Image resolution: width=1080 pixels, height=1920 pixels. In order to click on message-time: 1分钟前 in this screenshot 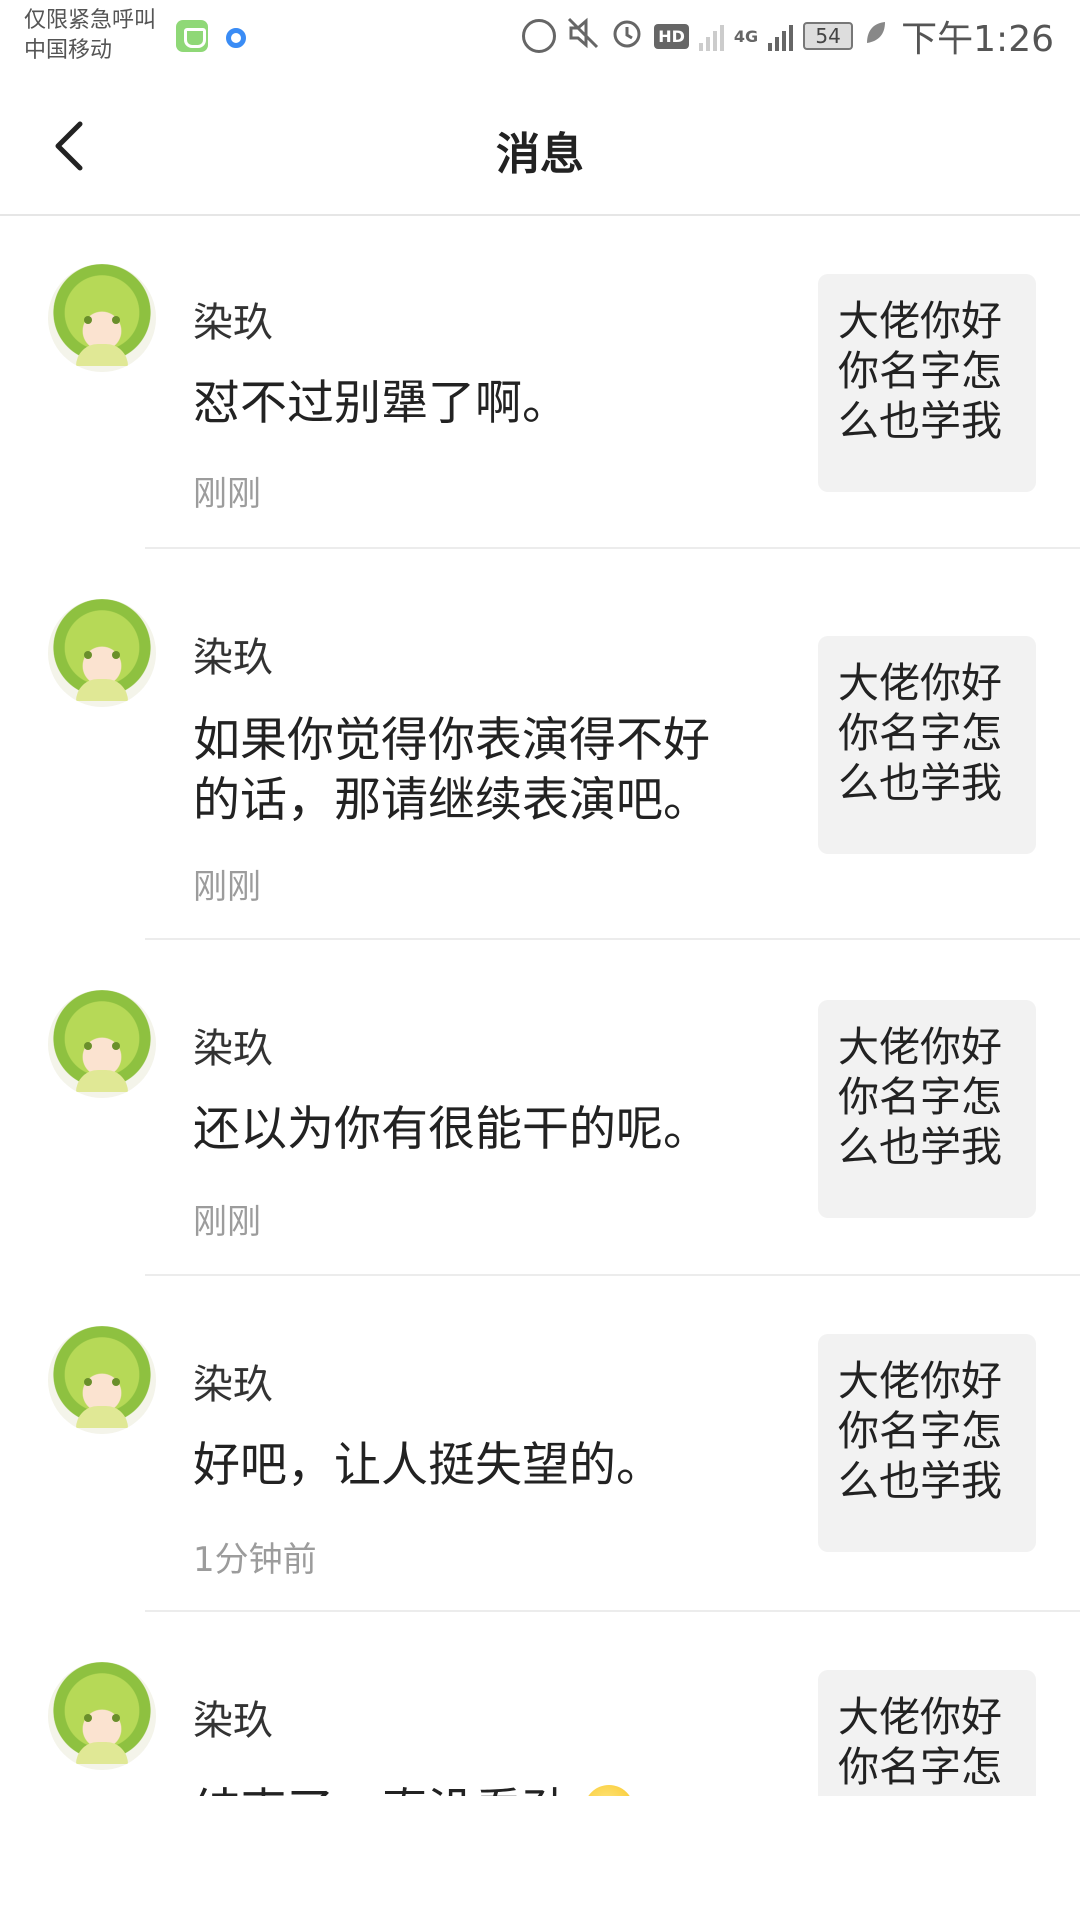, I will do `click(255, 1560)`.